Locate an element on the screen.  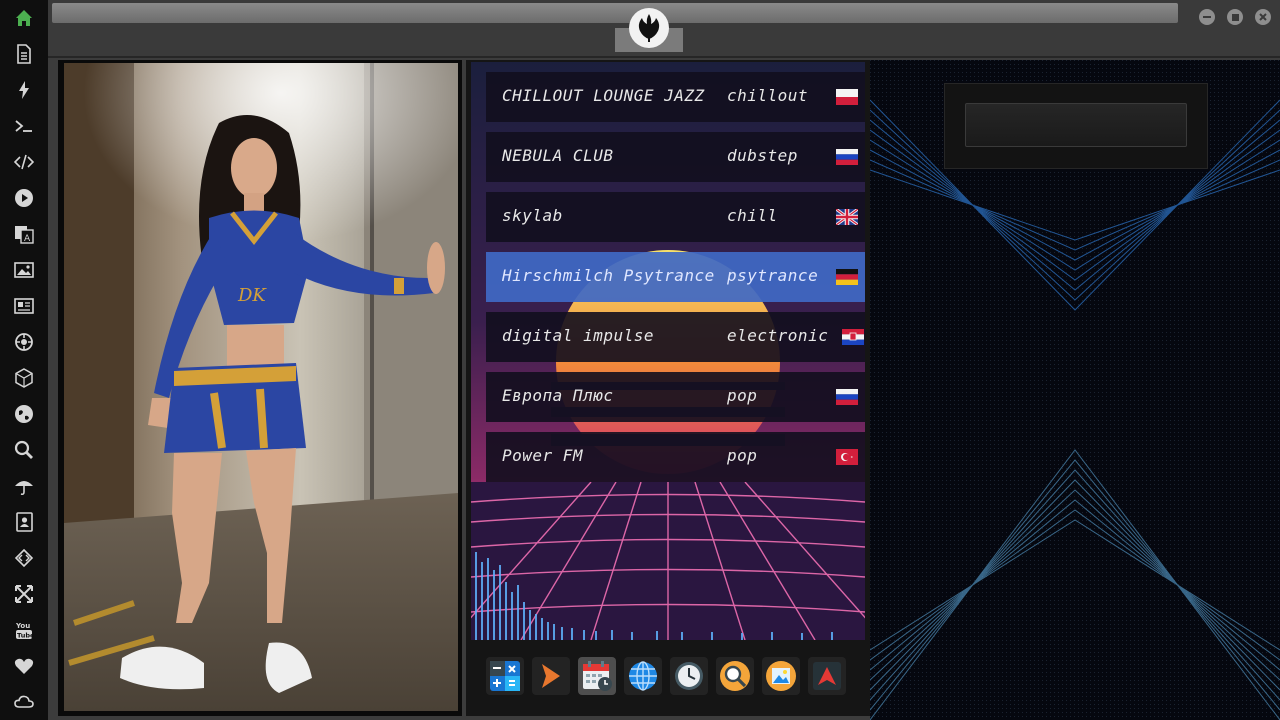
settings-icon is located at coordinates (24, 342).